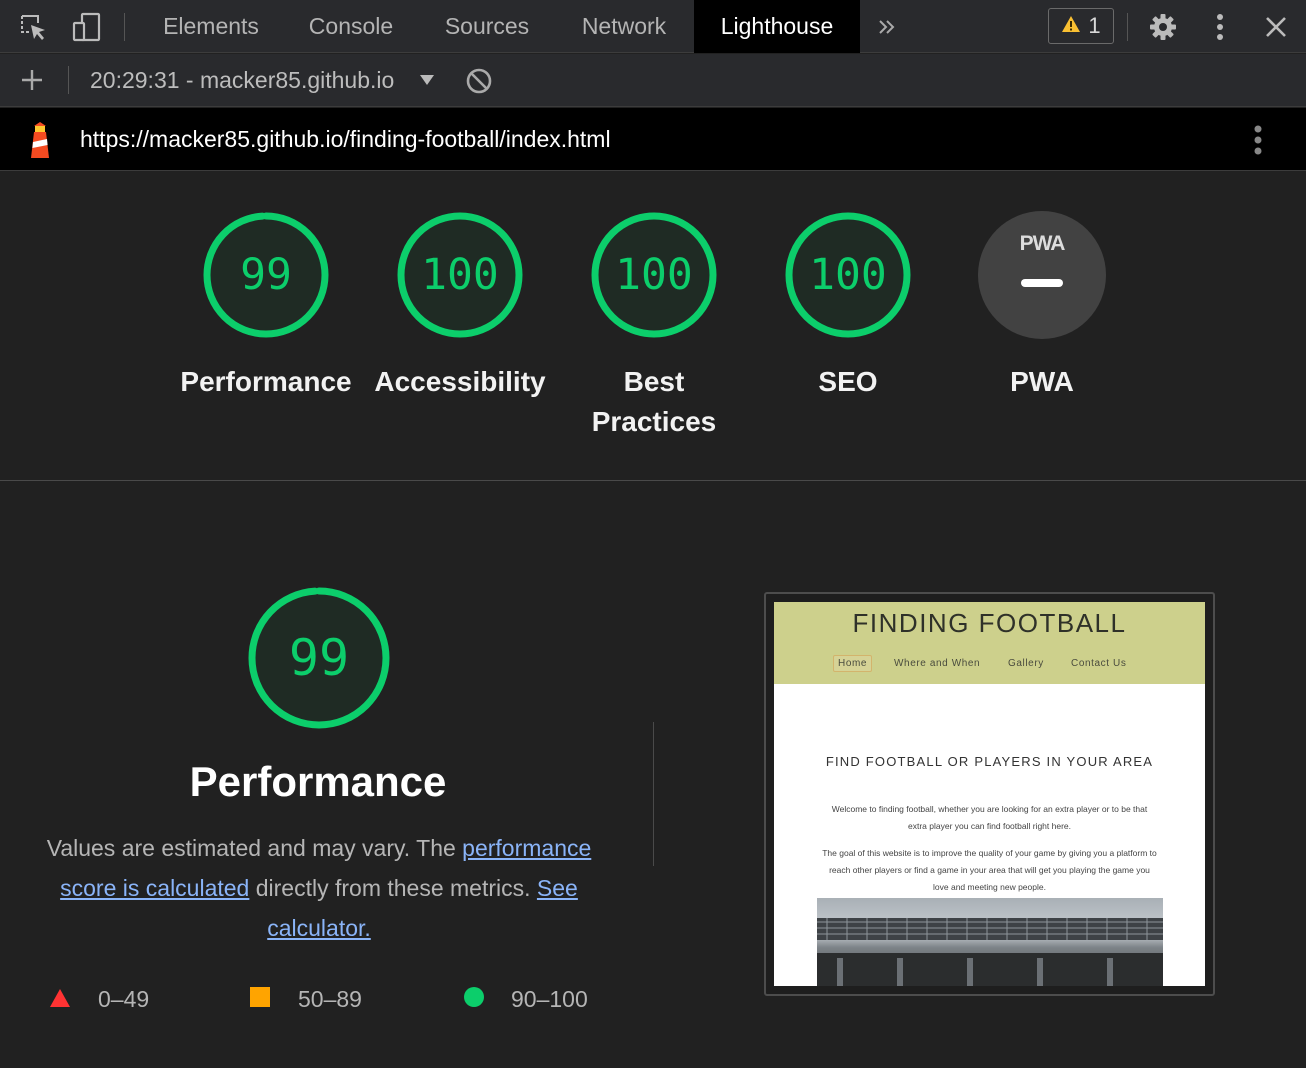 Image resolution: width=1306 pixels, height=1068 pixels. I want to click on legend-pass: 90–100, so click(526, 999).